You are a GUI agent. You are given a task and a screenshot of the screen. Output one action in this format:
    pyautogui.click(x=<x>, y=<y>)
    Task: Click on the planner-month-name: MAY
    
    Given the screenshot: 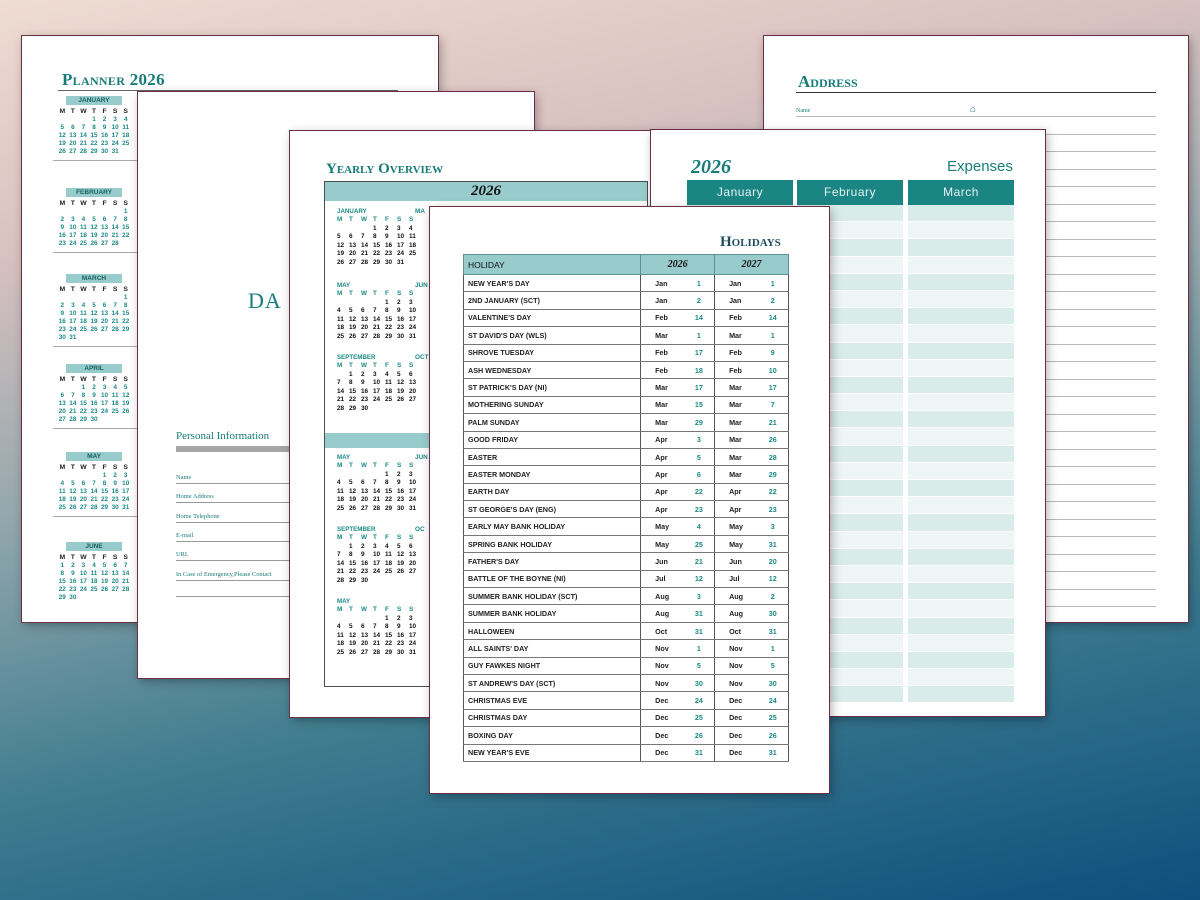 What is the action you would take?
    pyautogui.click(x=94, y=456)
    